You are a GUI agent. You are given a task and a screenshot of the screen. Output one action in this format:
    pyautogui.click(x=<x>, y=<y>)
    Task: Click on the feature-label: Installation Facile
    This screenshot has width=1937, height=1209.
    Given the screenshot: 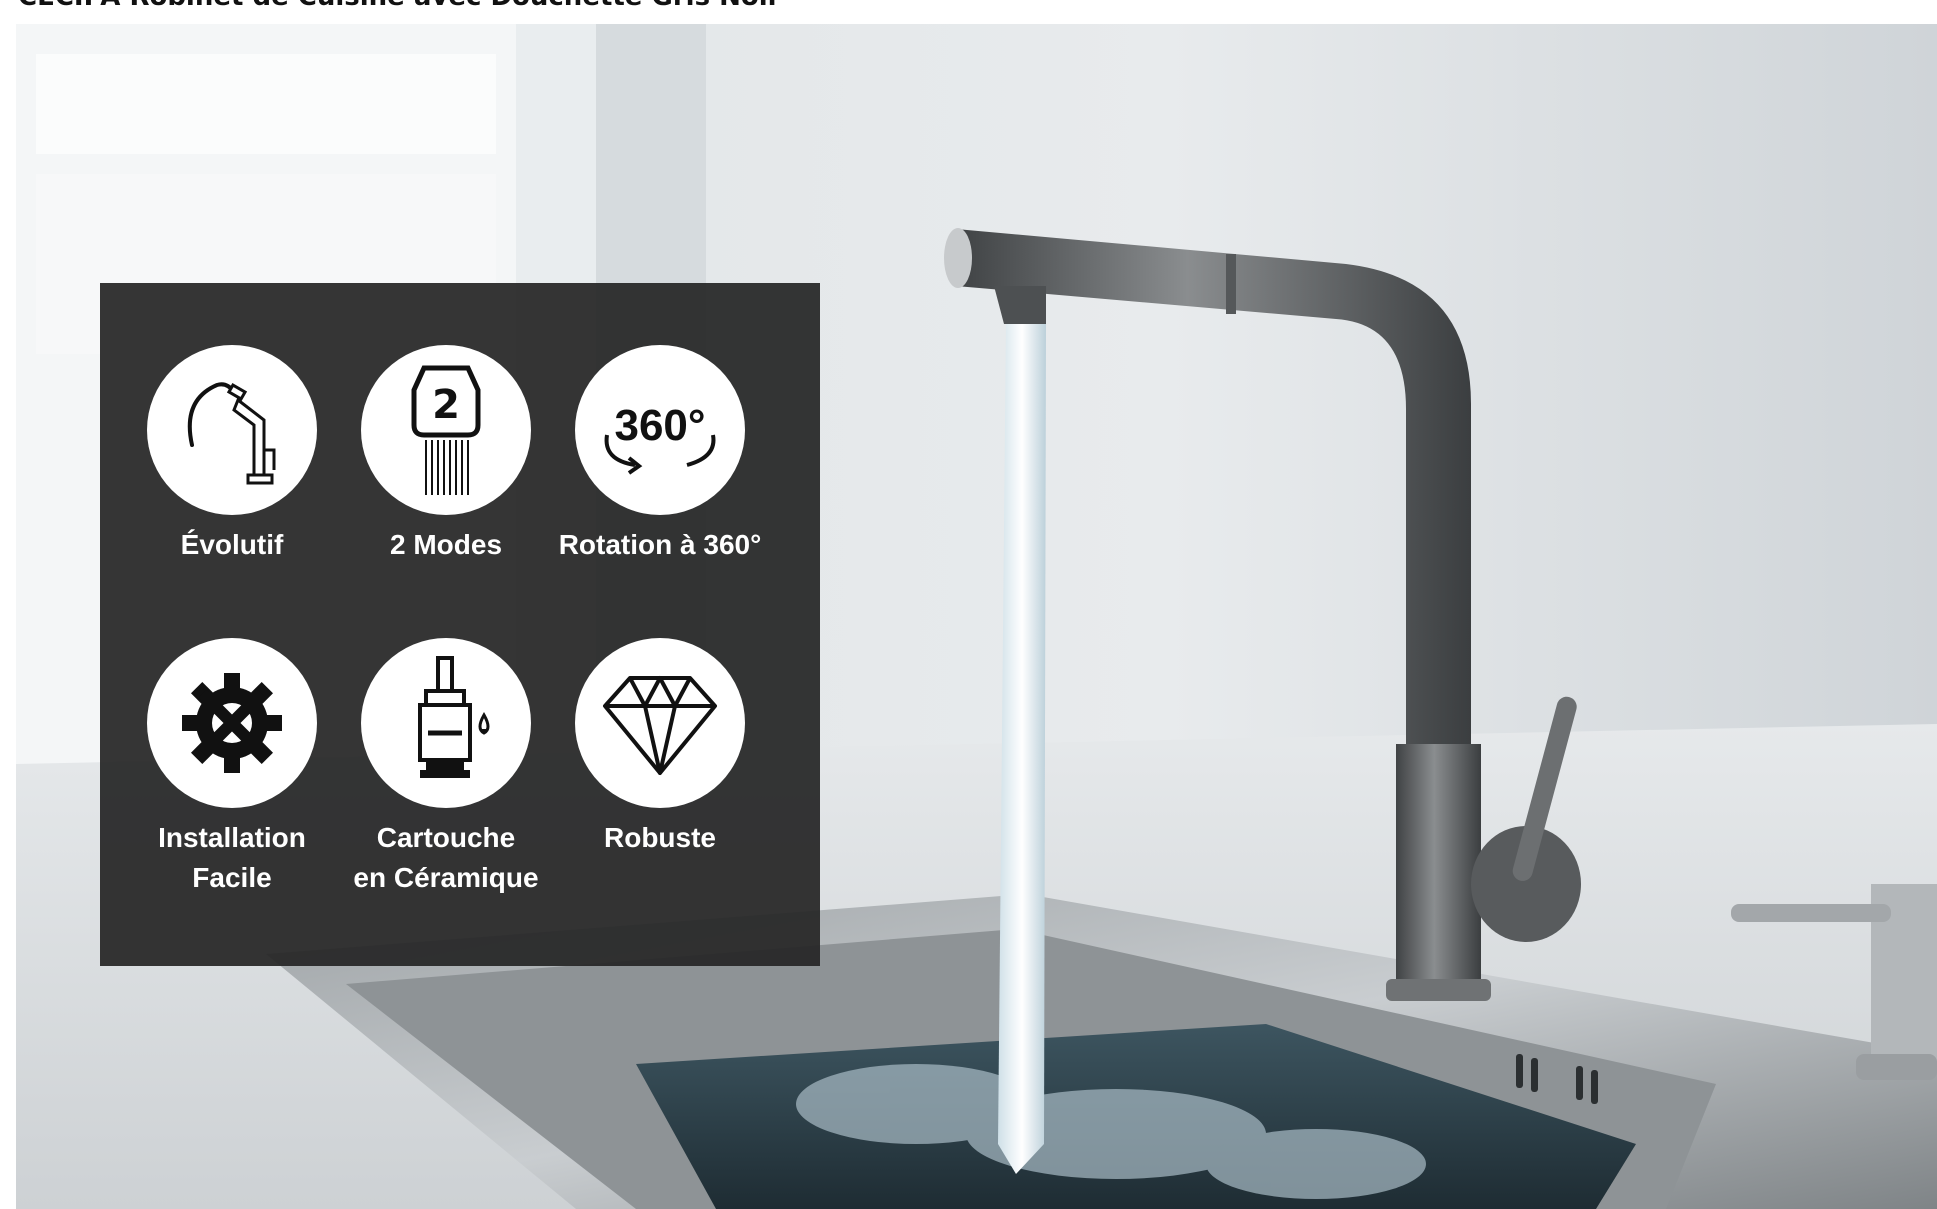 What is the action you would take?
    pyautogui.click(x=232, y=857)
    